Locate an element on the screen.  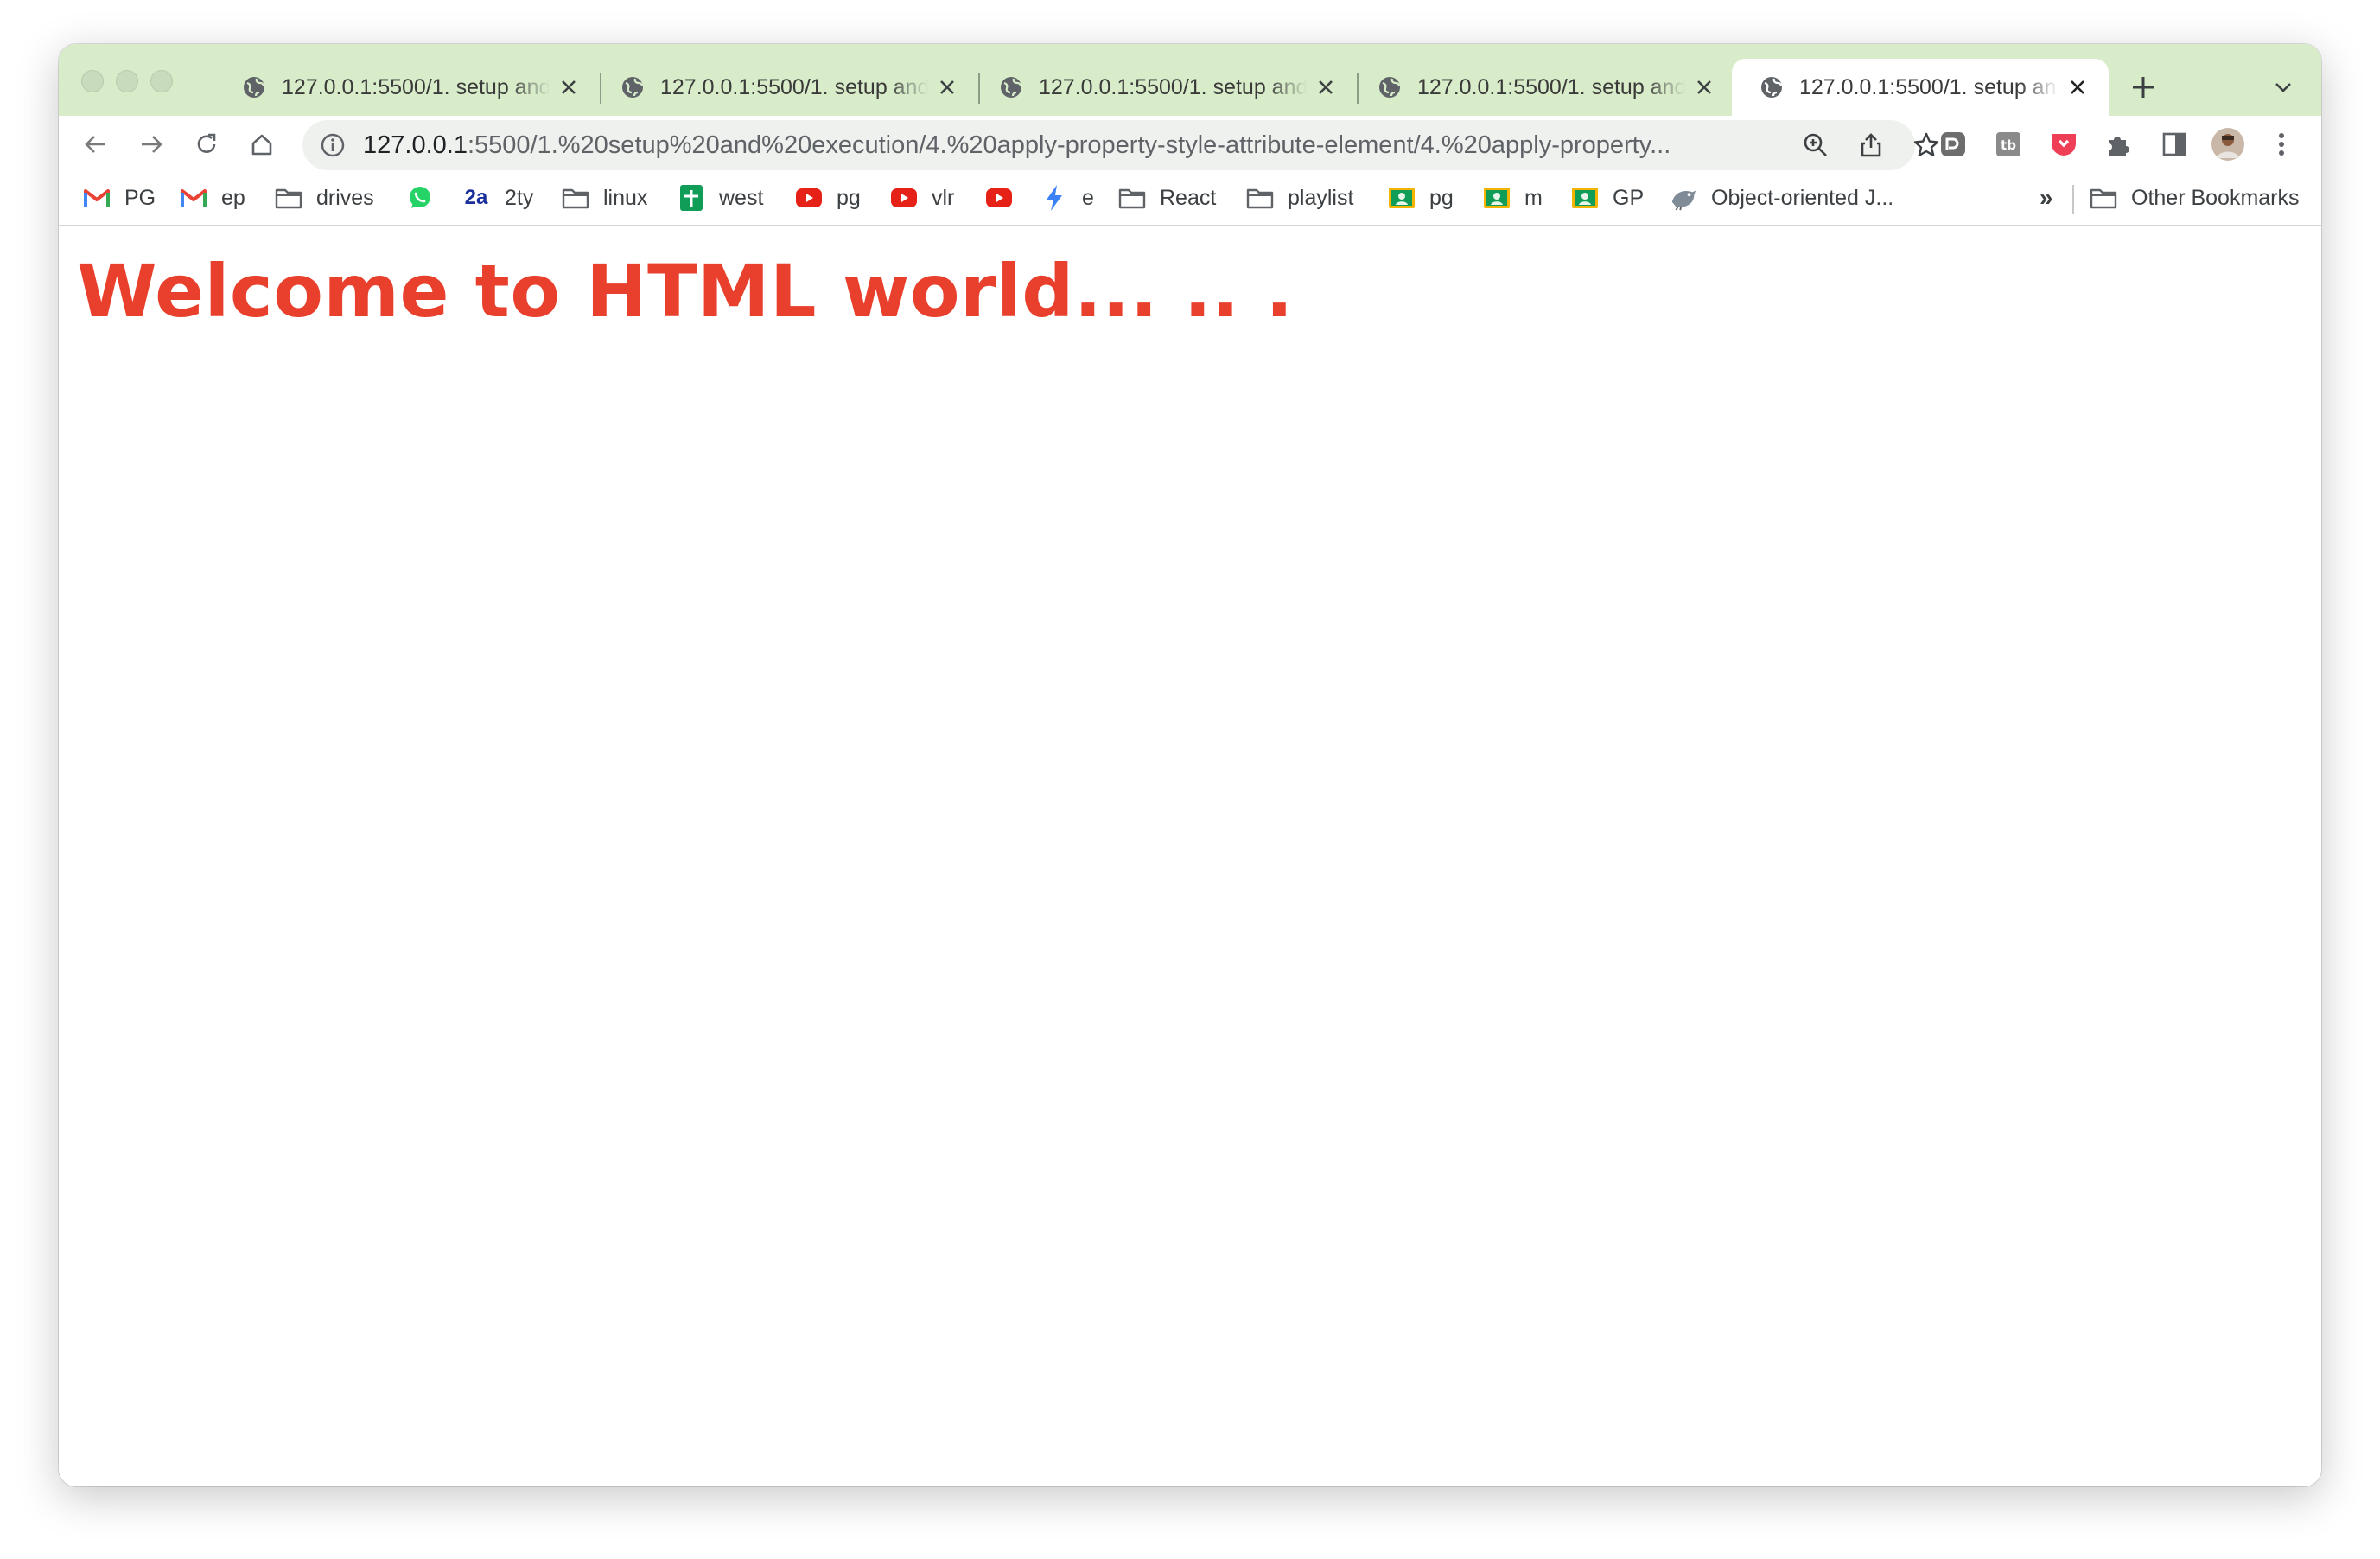
bookmark-label: GP is located at coordinates (1629, 197).